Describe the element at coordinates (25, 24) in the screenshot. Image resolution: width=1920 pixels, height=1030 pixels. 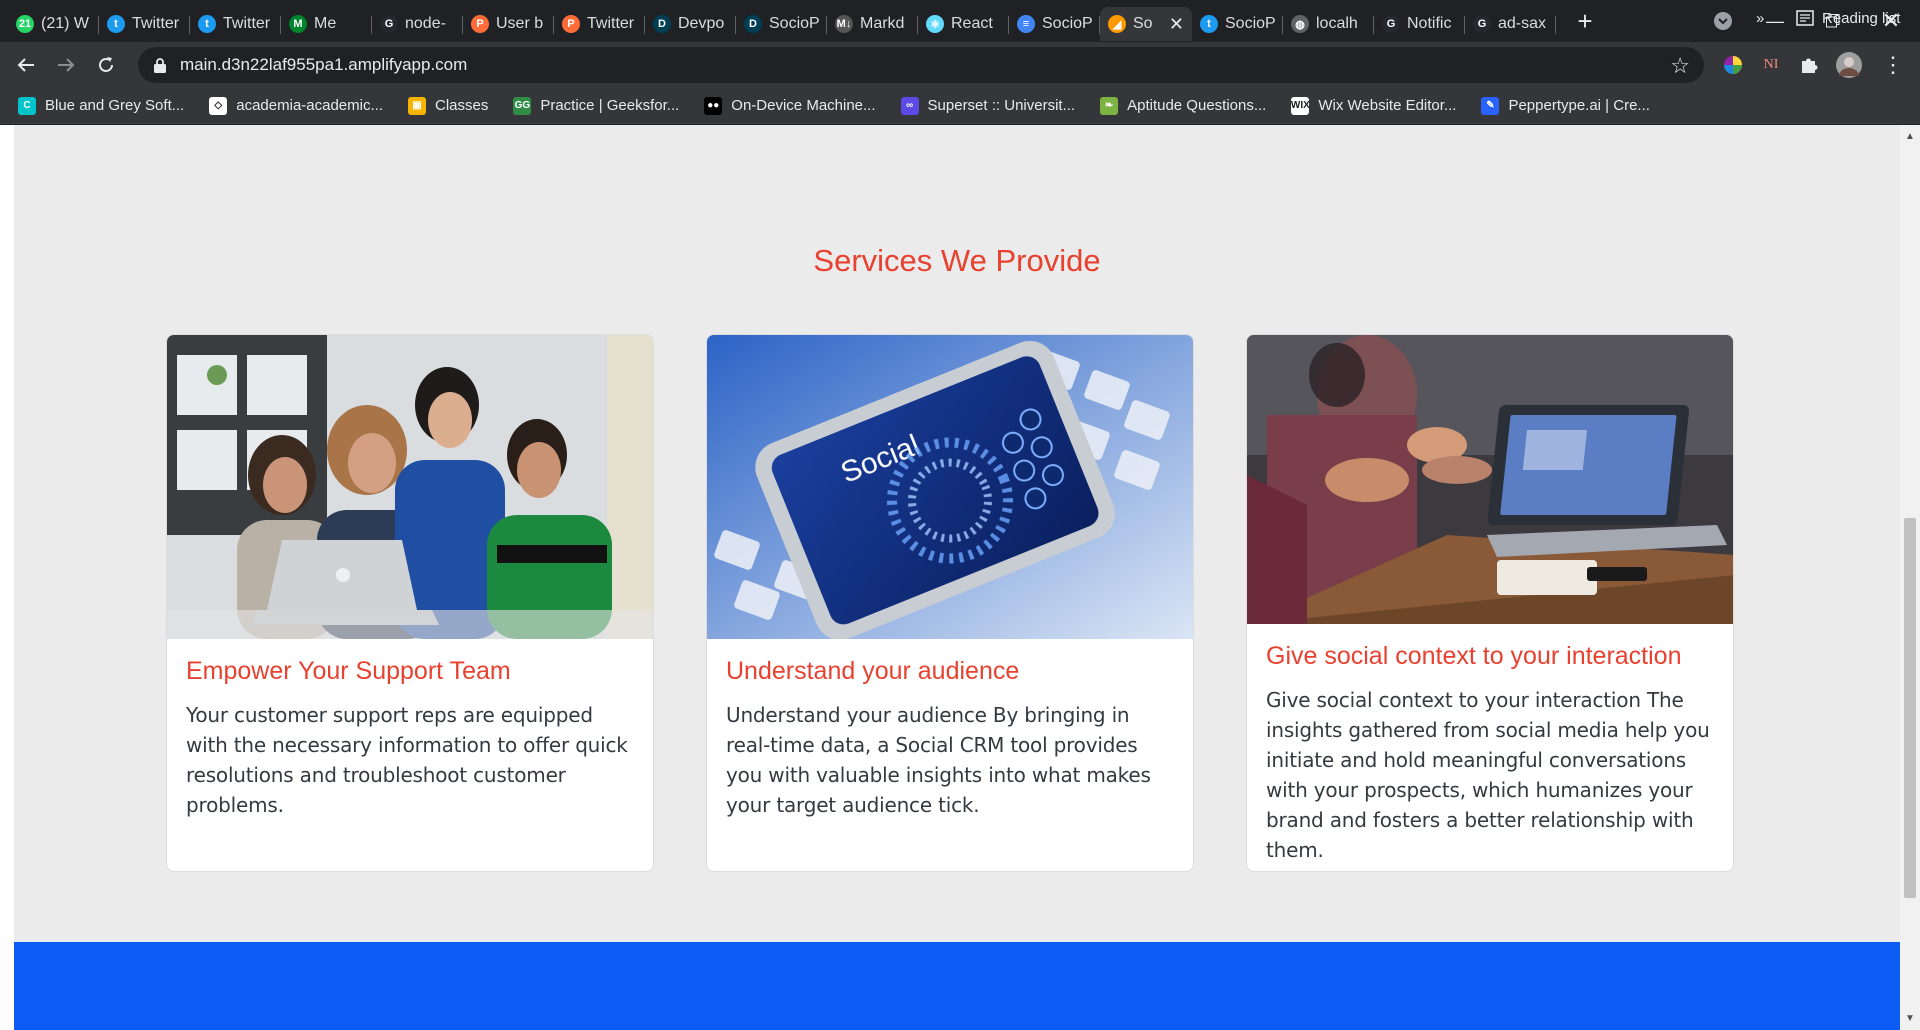
I see `whatsapp-icon: 21` at that location.